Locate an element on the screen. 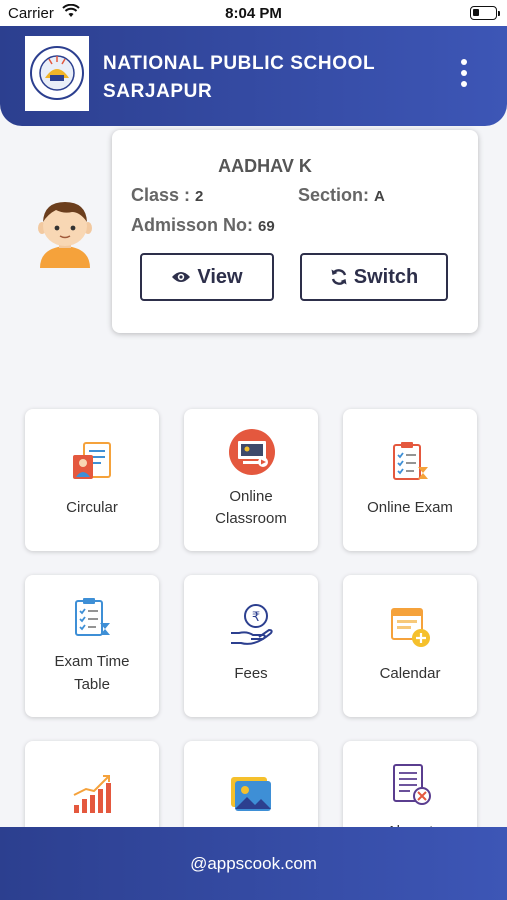 This screenshot has width=507, height=900. tile-online-exam: Online Exam is located at coordinates (410, 480).